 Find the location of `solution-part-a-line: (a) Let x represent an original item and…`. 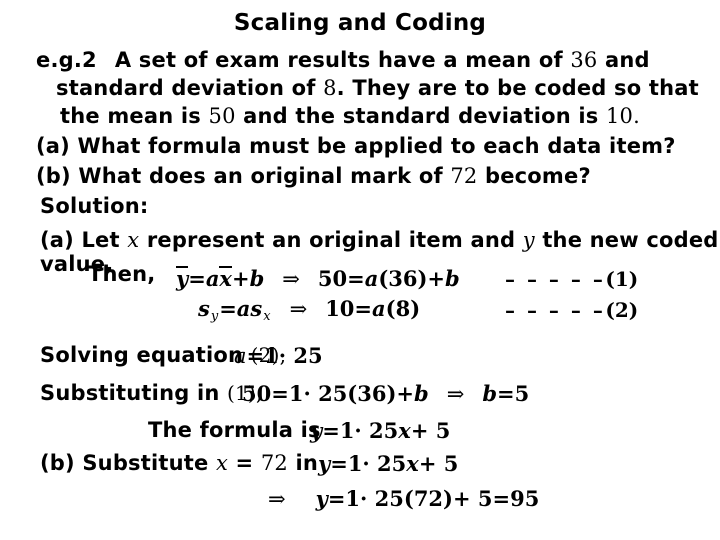

solution-part-a-line: (a) Let x represent an original item and… is located at coordinates (379, 240).